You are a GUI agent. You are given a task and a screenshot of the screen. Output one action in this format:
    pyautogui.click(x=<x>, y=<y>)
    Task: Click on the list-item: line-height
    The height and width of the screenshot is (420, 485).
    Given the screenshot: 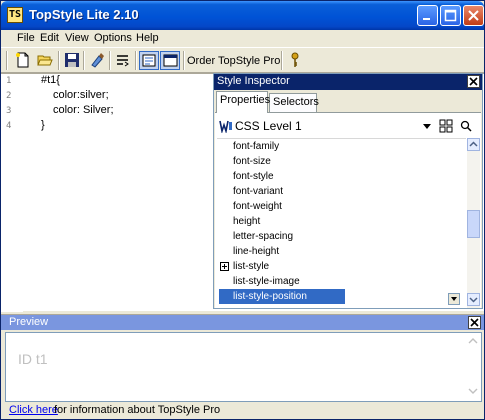 What is the action you would take?
    pyautogui.click(x=341, y=251)
    